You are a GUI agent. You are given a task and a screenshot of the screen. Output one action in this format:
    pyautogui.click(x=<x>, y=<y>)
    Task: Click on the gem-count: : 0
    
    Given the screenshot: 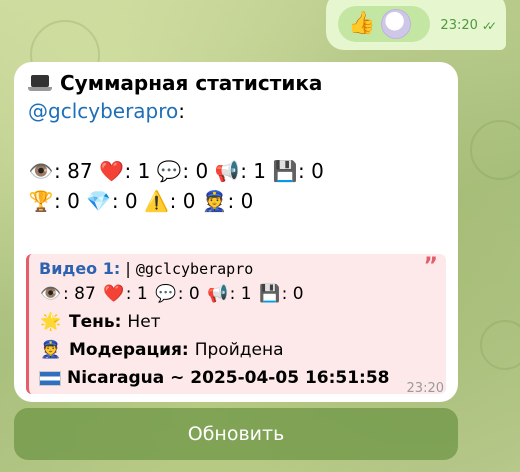 What is the action you would take?
    pyautogui.click(x=124, y=201)
    